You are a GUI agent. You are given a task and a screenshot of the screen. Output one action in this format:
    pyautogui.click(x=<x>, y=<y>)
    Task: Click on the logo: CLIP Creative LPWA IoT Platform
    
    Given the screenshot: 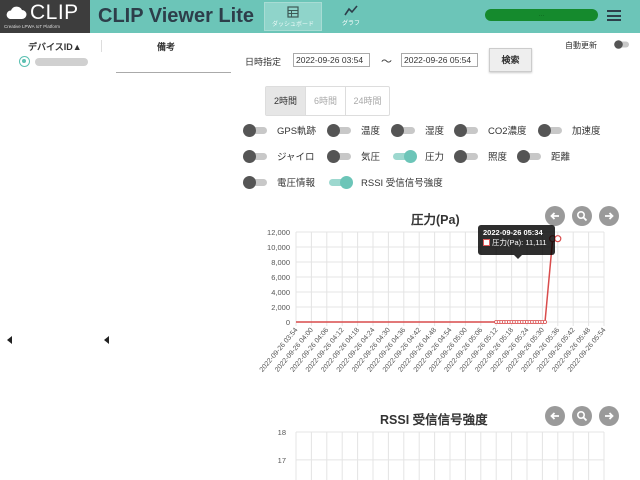 What is the action you would take?
    pyautogui.click(x=45, y=16)
    